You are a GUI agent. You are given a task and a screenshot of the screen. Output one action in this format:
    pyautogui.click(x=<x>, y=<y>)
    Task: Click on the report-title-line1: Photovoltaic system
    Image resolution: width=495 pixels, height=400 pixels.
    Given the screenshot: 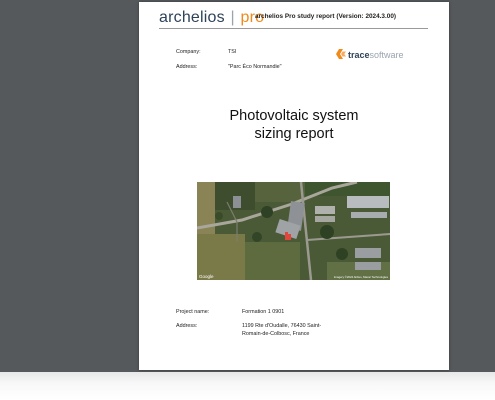 What is the action you would take?
    pyautogui.click(x=294, y=116)
    